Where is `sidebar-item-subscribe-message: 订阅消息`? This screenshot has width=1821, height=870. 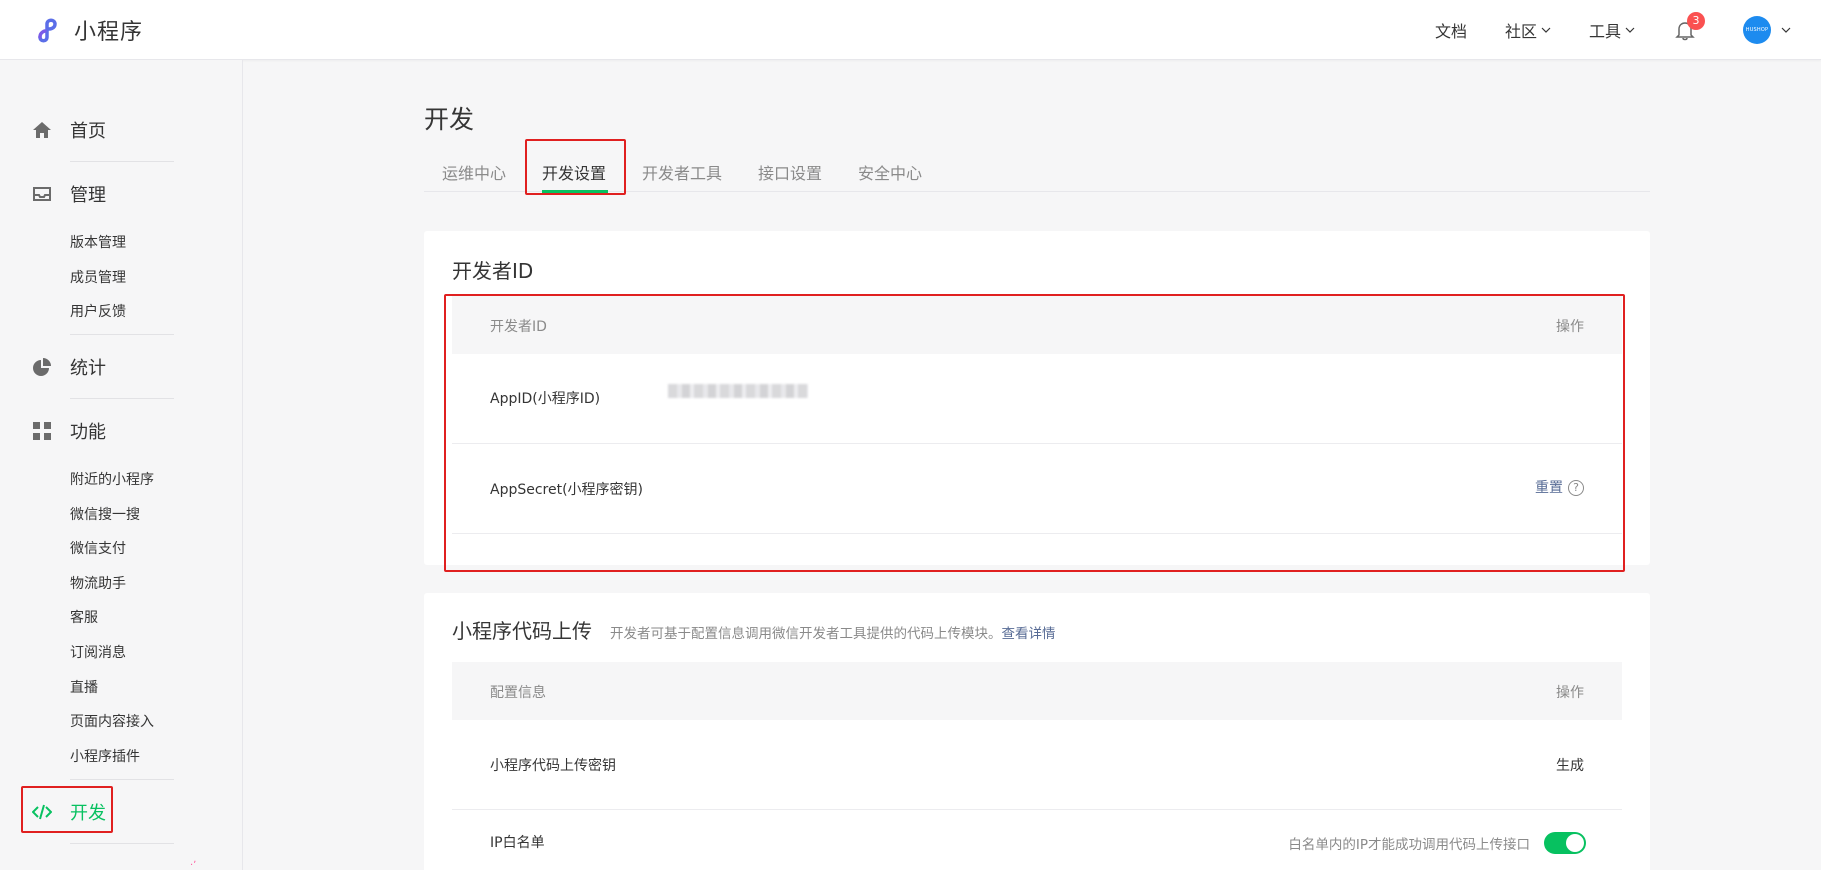
sidebar-item-subscribe-message: 订阅消息 is located at coordinates (103, 653).